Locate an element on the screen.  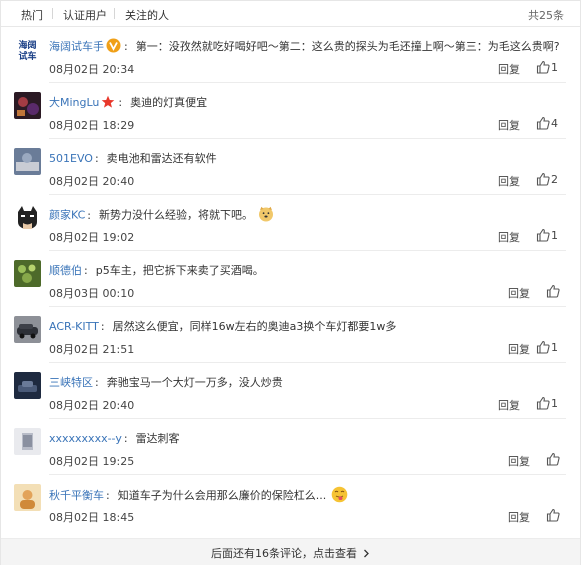
comment-time: 08月02日 21:51 is located at coordinates (92, 349).